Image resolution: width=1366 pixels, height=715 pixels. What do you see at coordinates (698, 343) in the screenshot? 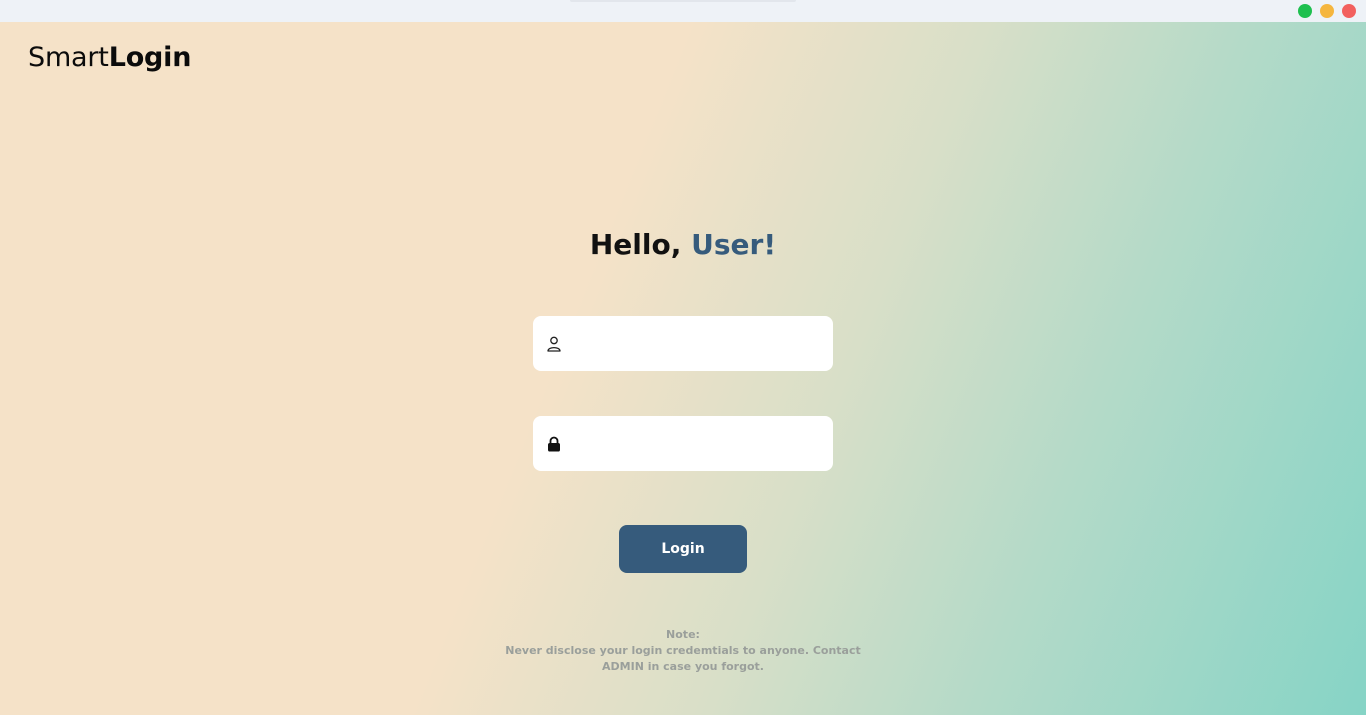
I see `username-input` at bounding box center [698, 343].